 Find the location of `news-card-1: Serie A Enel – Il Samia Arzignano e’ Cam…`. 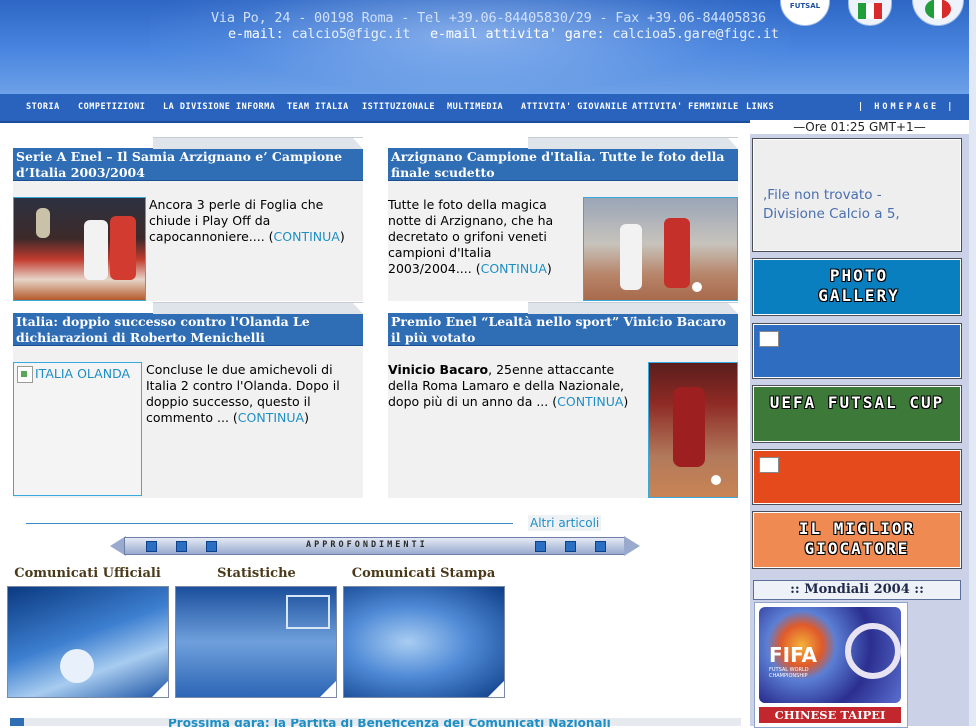

news-card-1: Serie A Enel – Il Samia Arzignano e’ Cam… is located at coordinates (188, 219).